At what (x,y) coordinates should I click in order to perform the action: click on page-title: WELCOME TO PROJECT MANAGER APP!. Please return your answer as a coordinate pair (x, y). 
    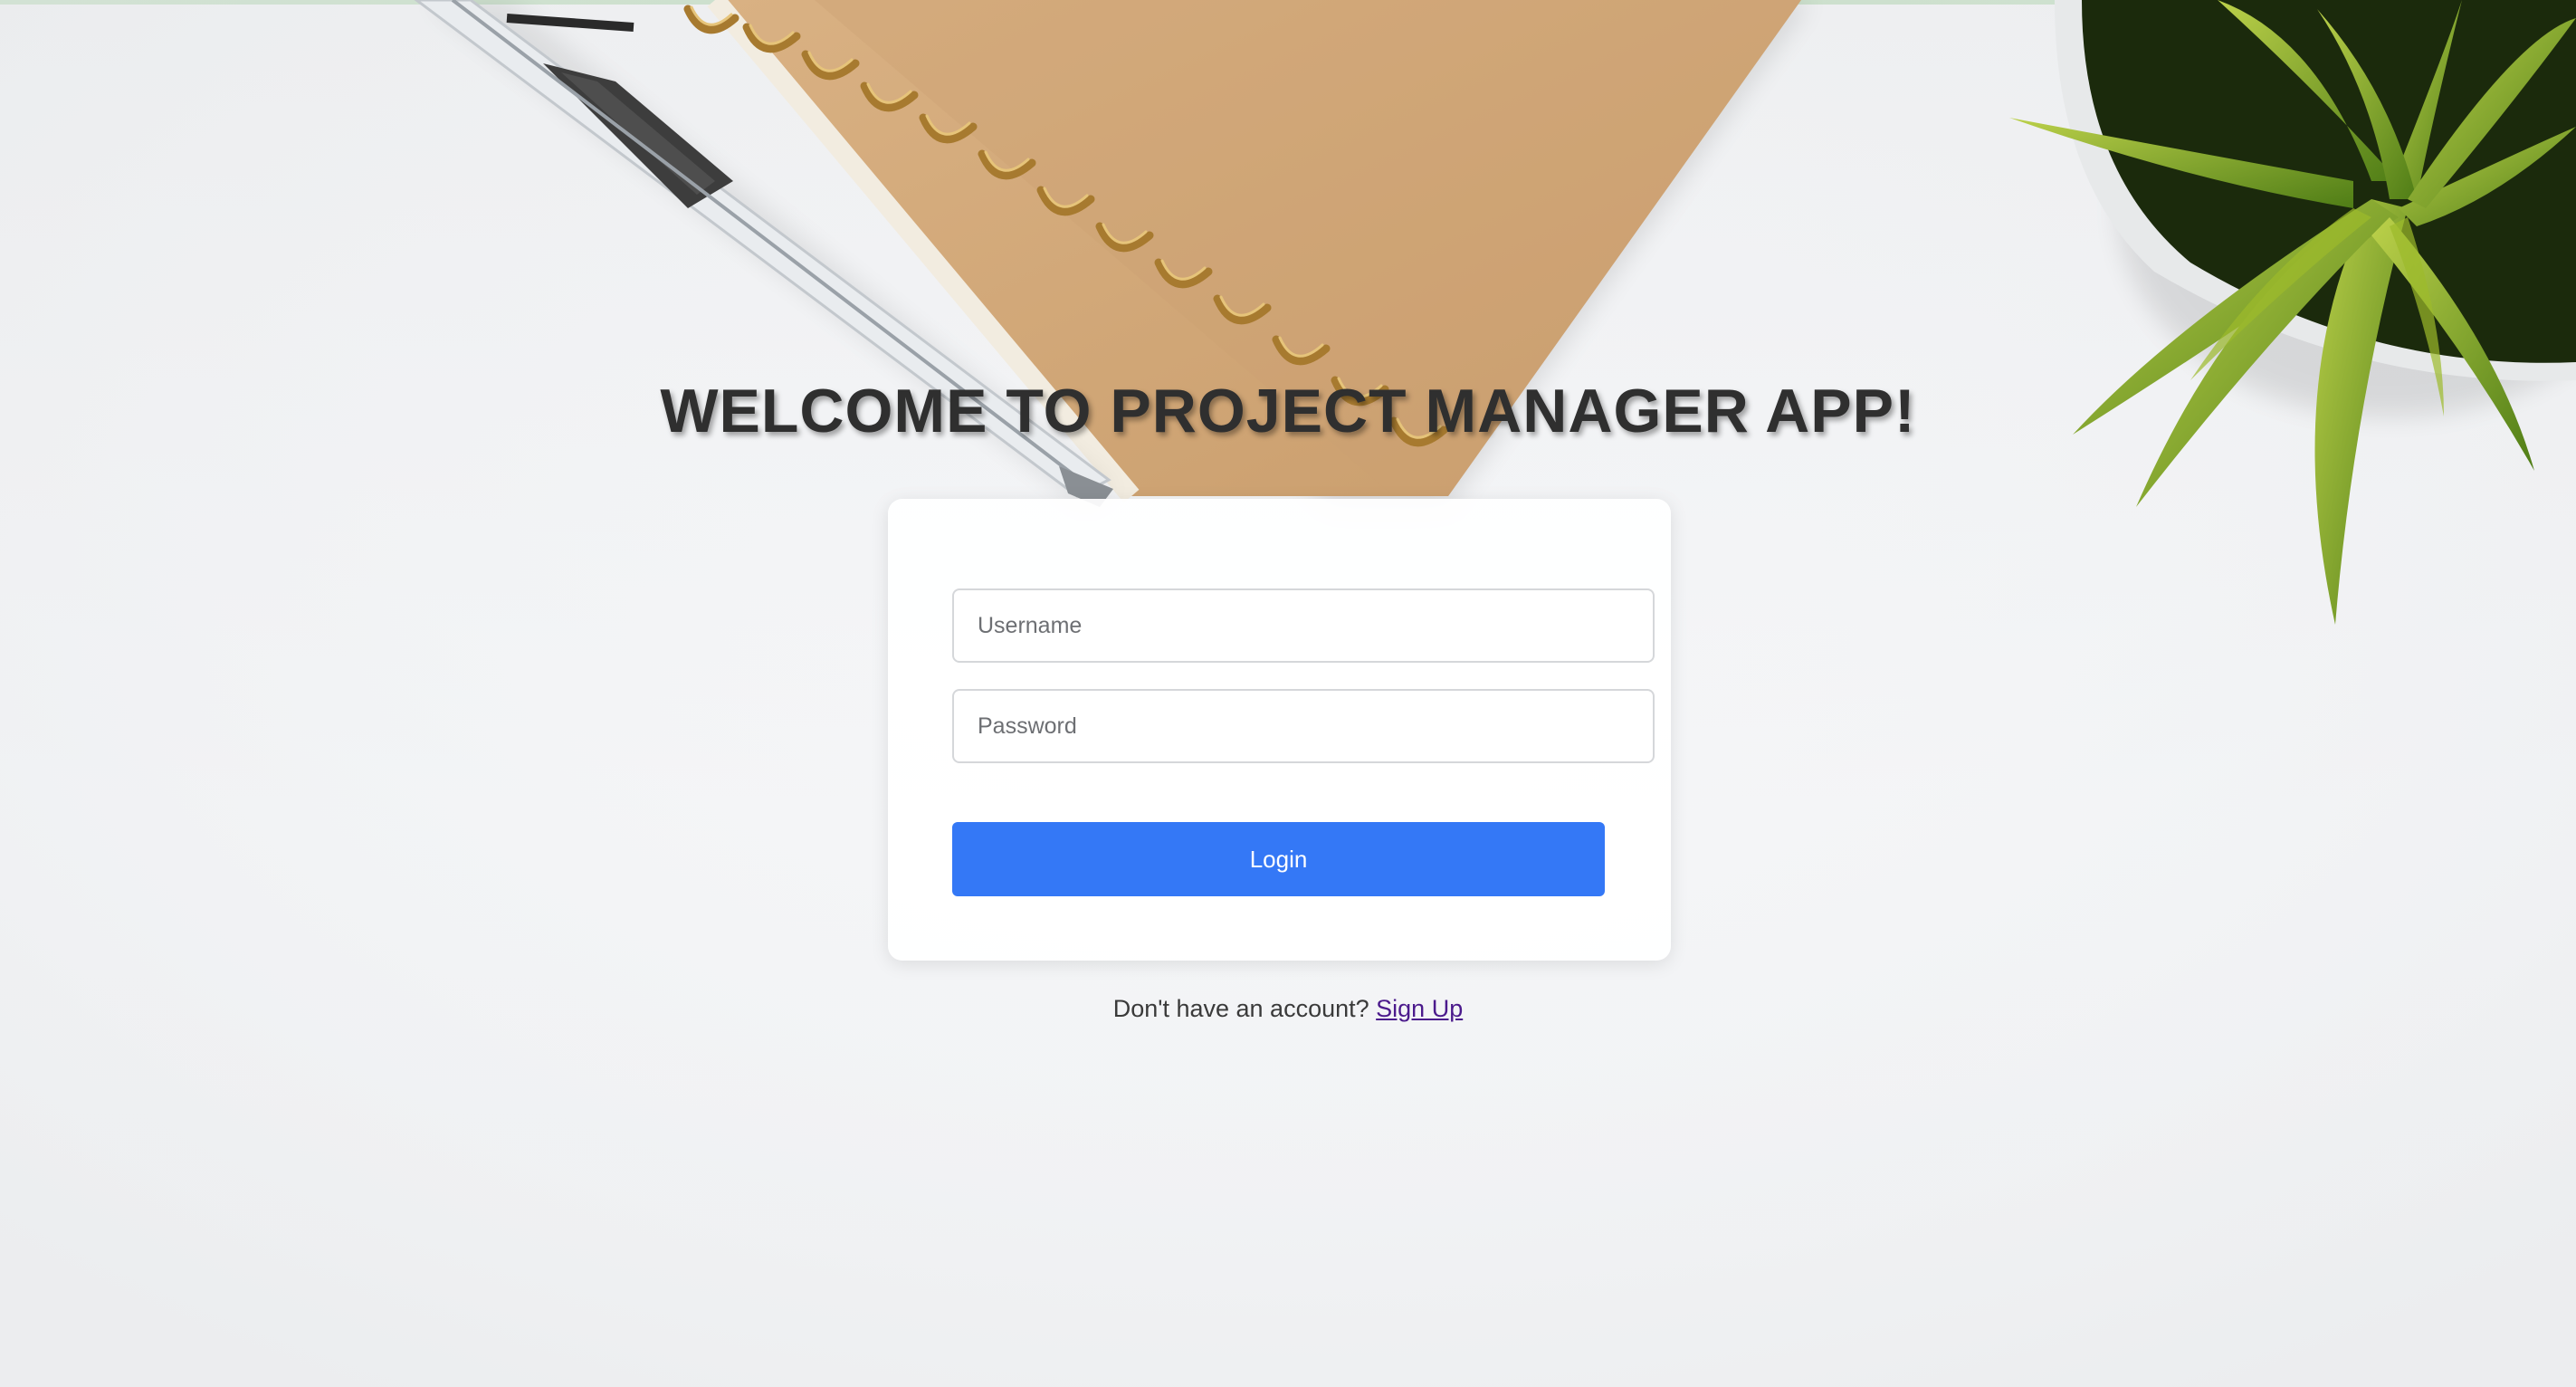
    Looking at the image, I should click on (1288, 411).